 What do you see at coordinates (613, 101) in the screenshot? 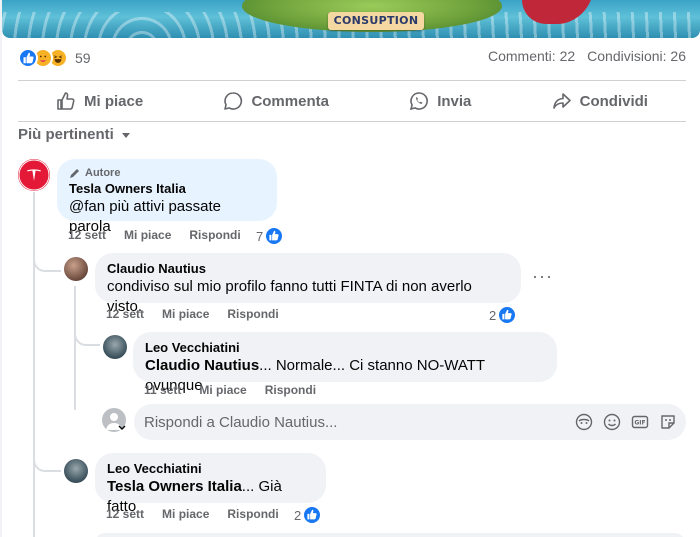
I see `share-label: Condividi` at bounding box center [613, 101].